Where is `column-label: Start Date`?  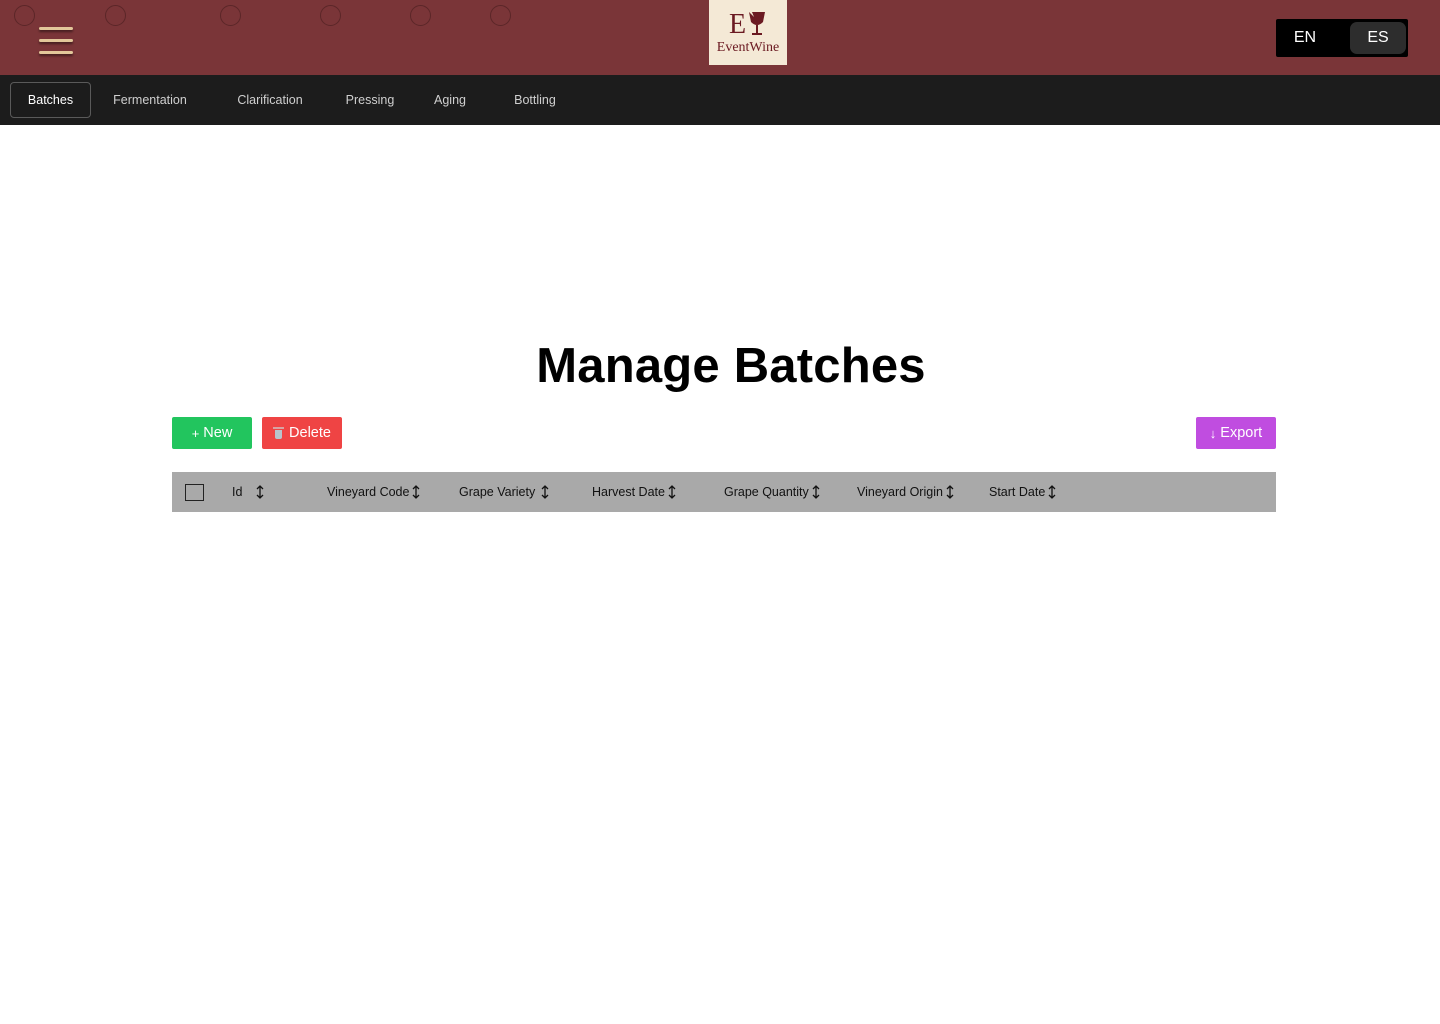
column-label: Start Date is located at coordinates (1017, 492).